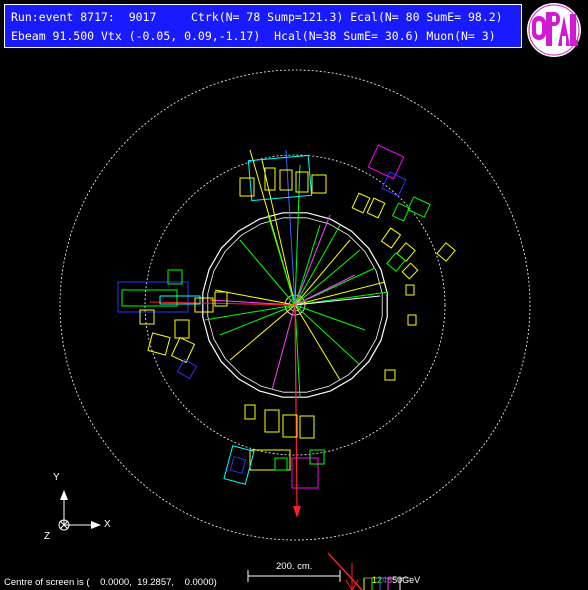 This screenshot has height=590, width=588. Describe the element at coordinates (56, 477) in the screenshot. I see `axis-y-label: Y` at that location.